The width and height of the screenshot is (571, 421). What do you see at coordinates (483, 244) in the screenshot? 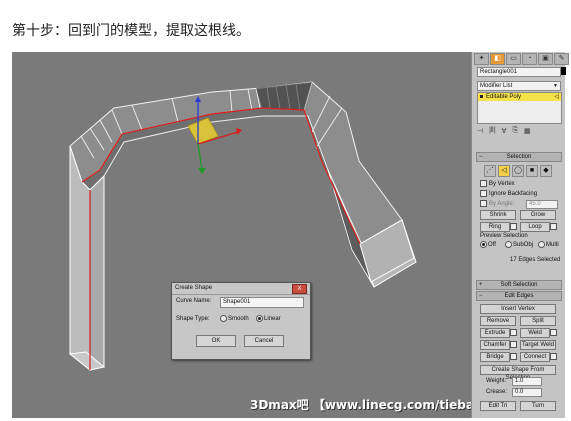
I see `preview-off-radio` at bounding box center [483, 244].